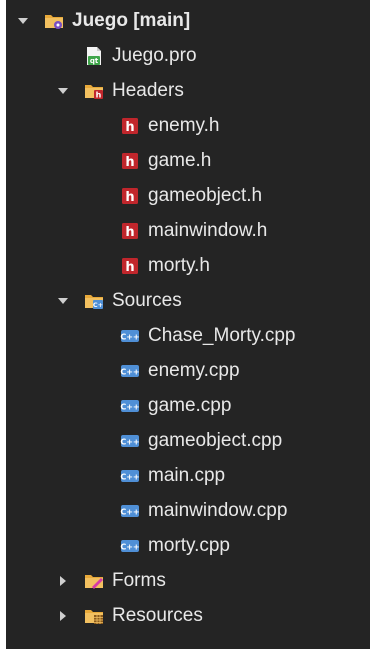 Image resolution: width=370 pixels, height=649 pixels. I want to click on file-label: main.cpp, so click(187, 475).